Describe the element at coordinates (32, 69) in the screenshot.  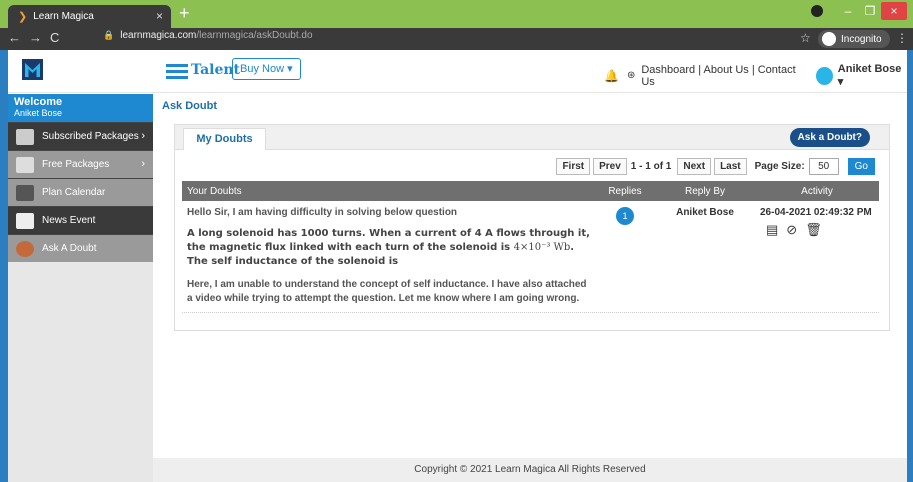
I see `site-logo` at that location.